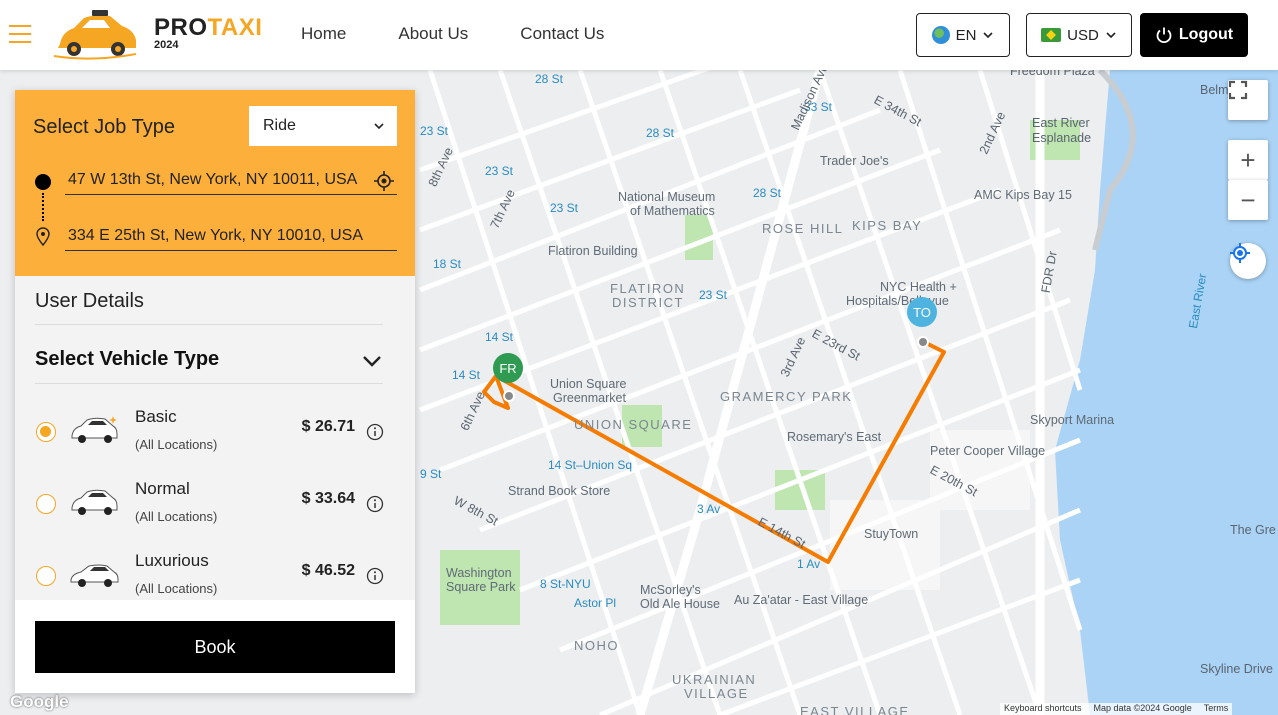 Image resolution: width=1278 pixels, height=715 pixels. I want to click on map-label: Square Park, so click(481, 587).